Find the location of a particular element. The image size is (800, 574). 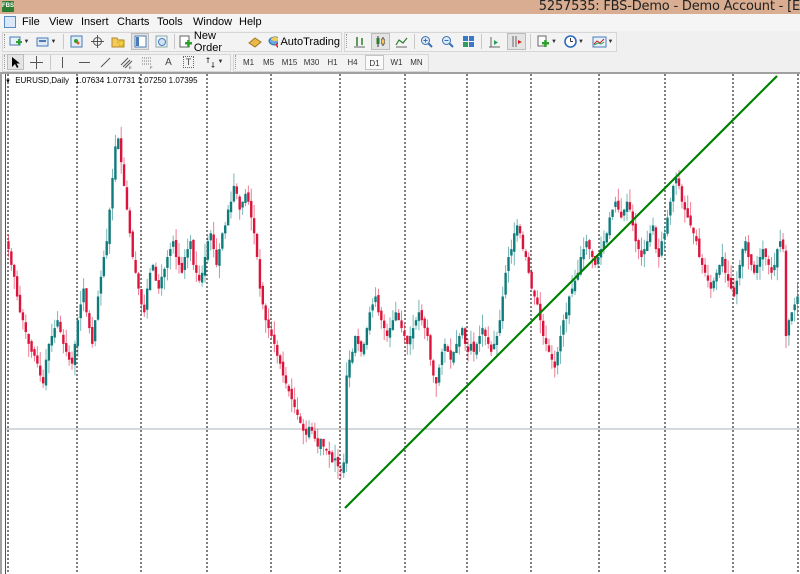

chart-shift-button is located at coordinates (494, 41).